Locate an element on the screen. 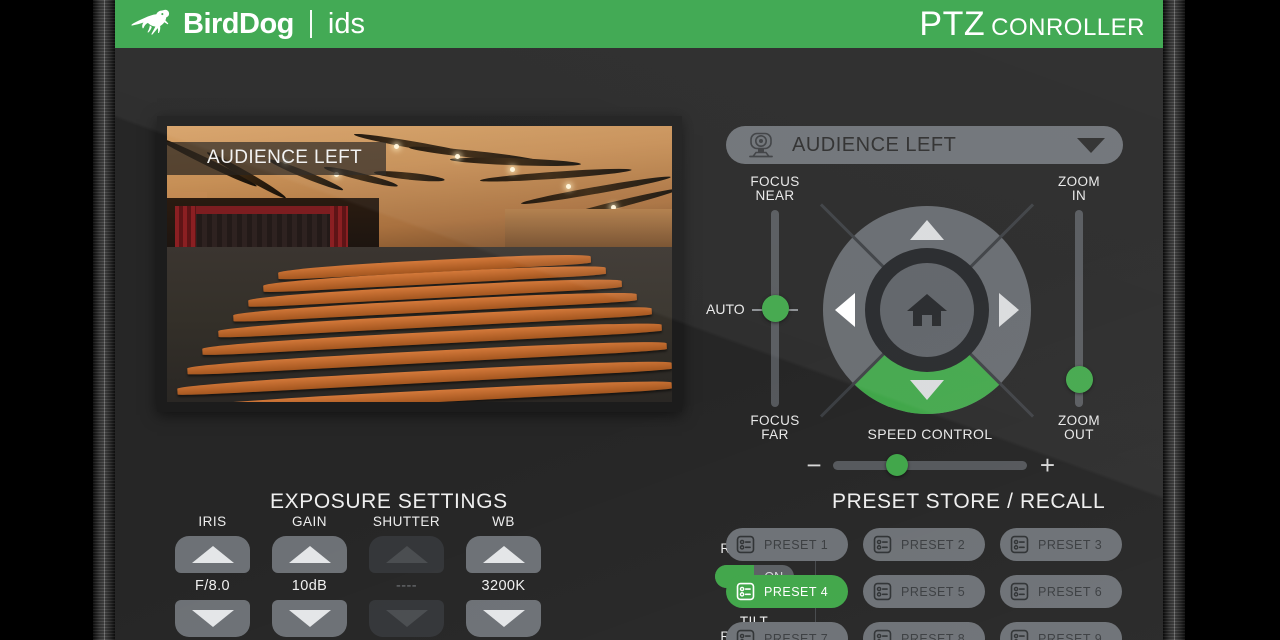  home-button is located at coordinates (927, 310).